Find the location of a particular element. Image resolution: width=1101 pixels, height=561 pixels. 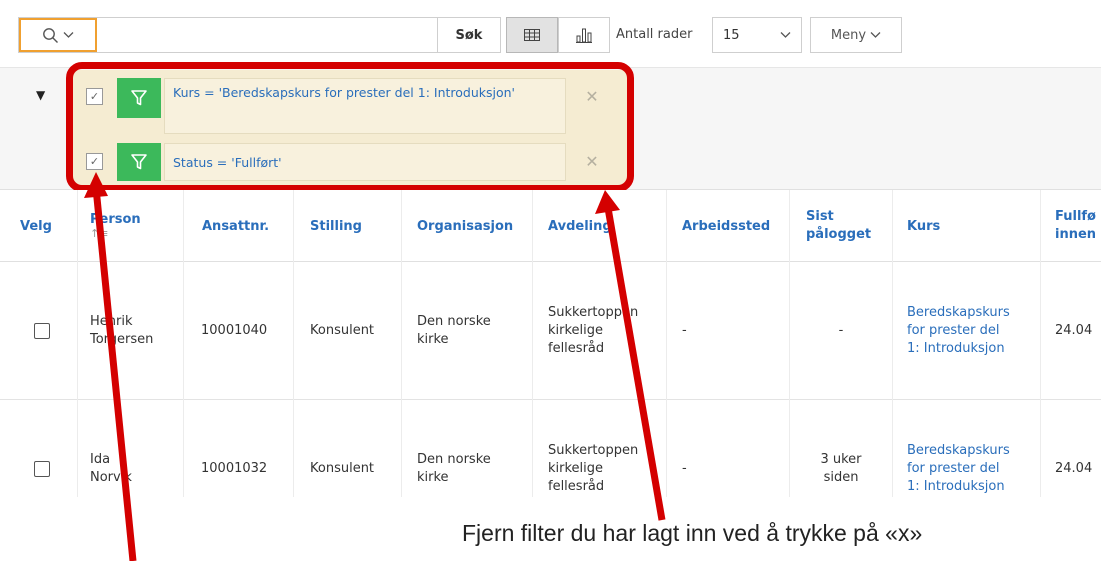

person-cell: Henrik Torgersen is located at coordinates (131, 331).